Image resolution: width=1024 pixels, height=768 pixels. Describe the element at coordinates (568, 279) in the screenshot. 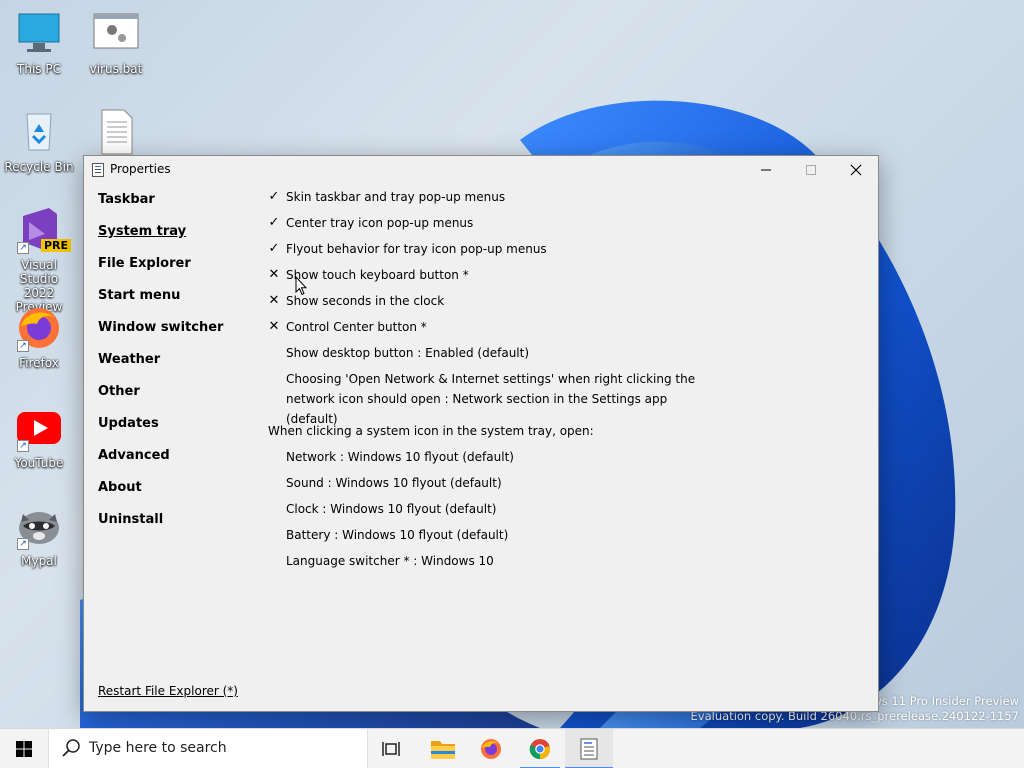

I see `setting-touch-keyboard: ✕ Show touch keyboard button *` at that location.